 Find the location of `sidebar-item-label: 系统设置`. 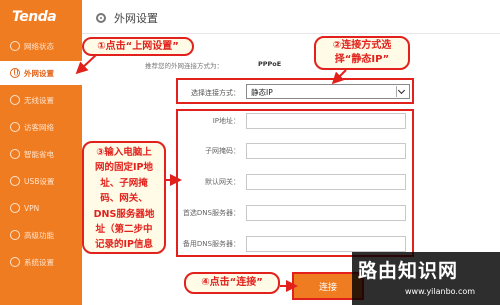

sidebar-item-label: 系统设置 is located at coordinates (39, 262).